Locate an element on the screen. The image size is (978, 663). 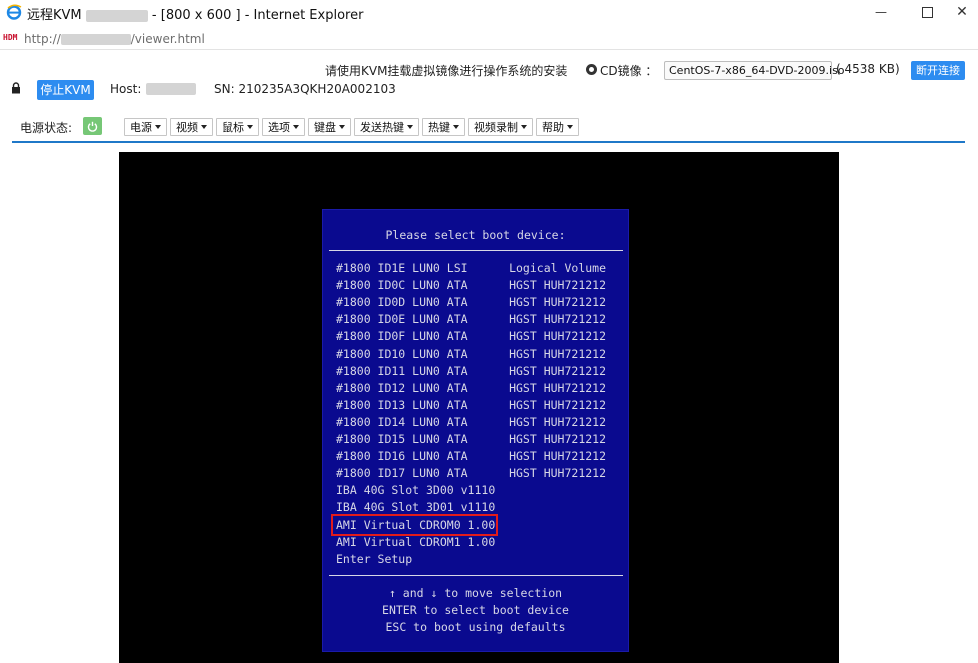
address-bar: HDM http:///viewer.html is located at coordinates (489, 40).